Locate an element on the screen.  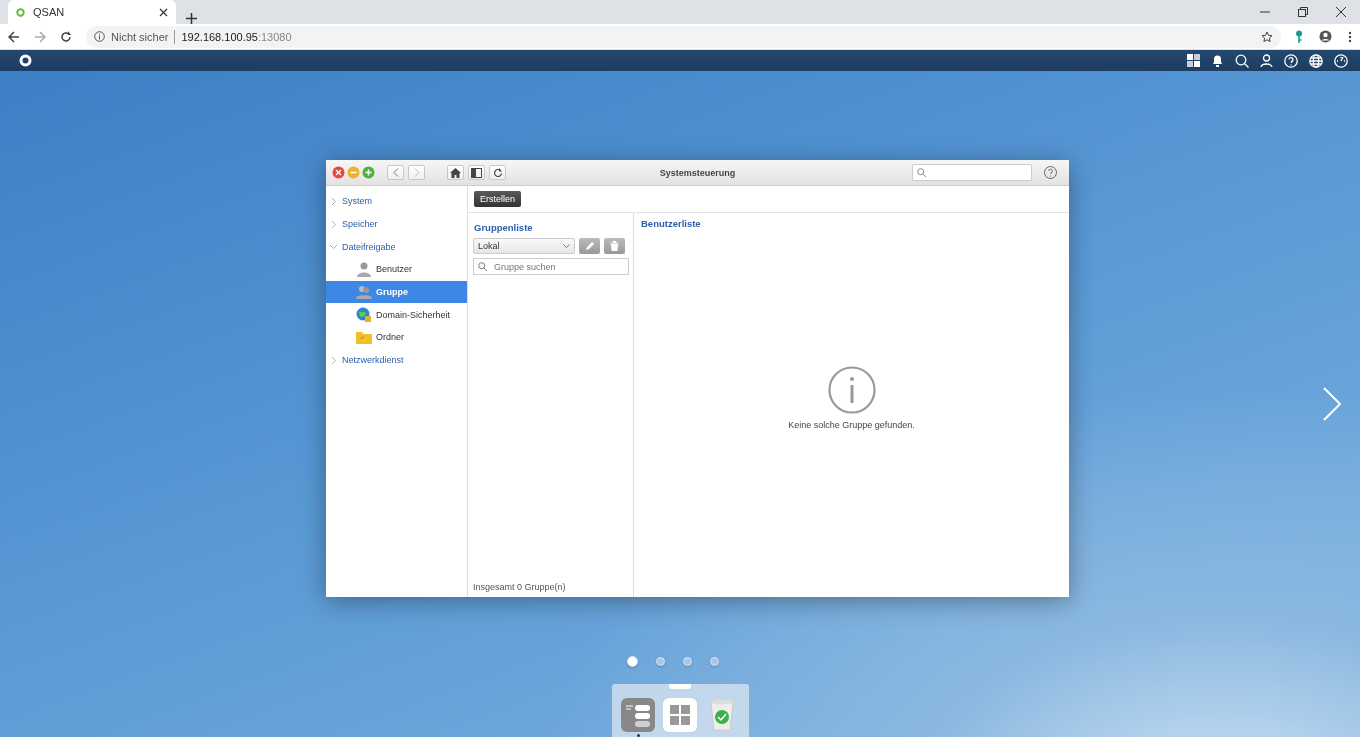
window-title: Systemsteuerung is located at coordinates (697, 172).